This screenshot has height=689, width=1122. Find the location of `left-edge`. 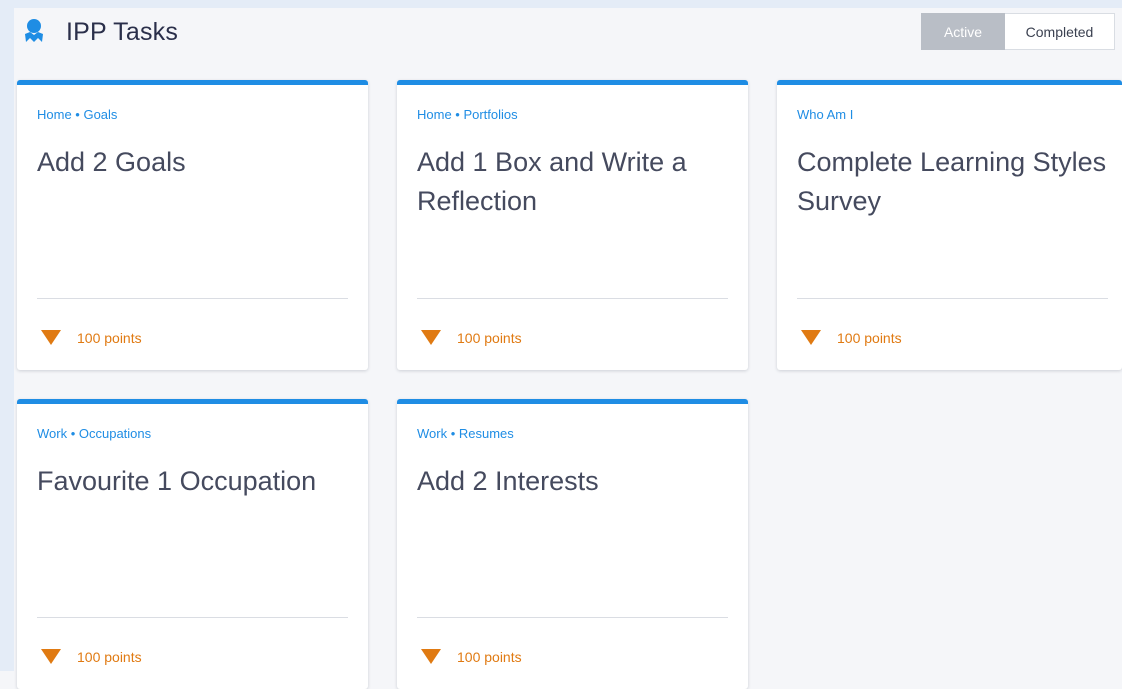

left-edge is located at coordinates (7, 335).